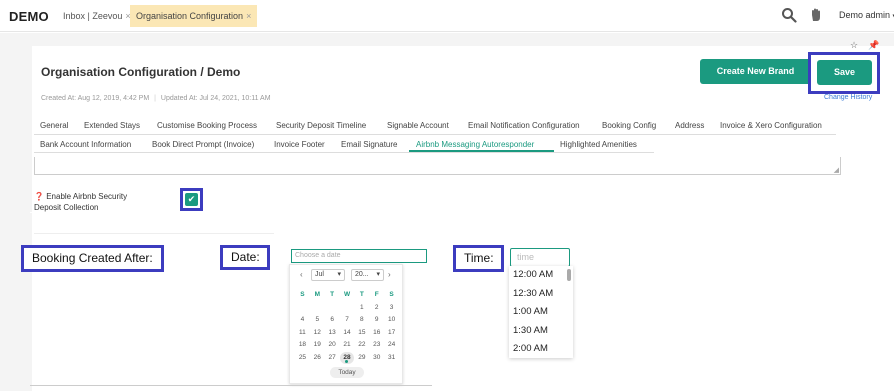  I want to click on calendar-day: 18, so click(302, 345).